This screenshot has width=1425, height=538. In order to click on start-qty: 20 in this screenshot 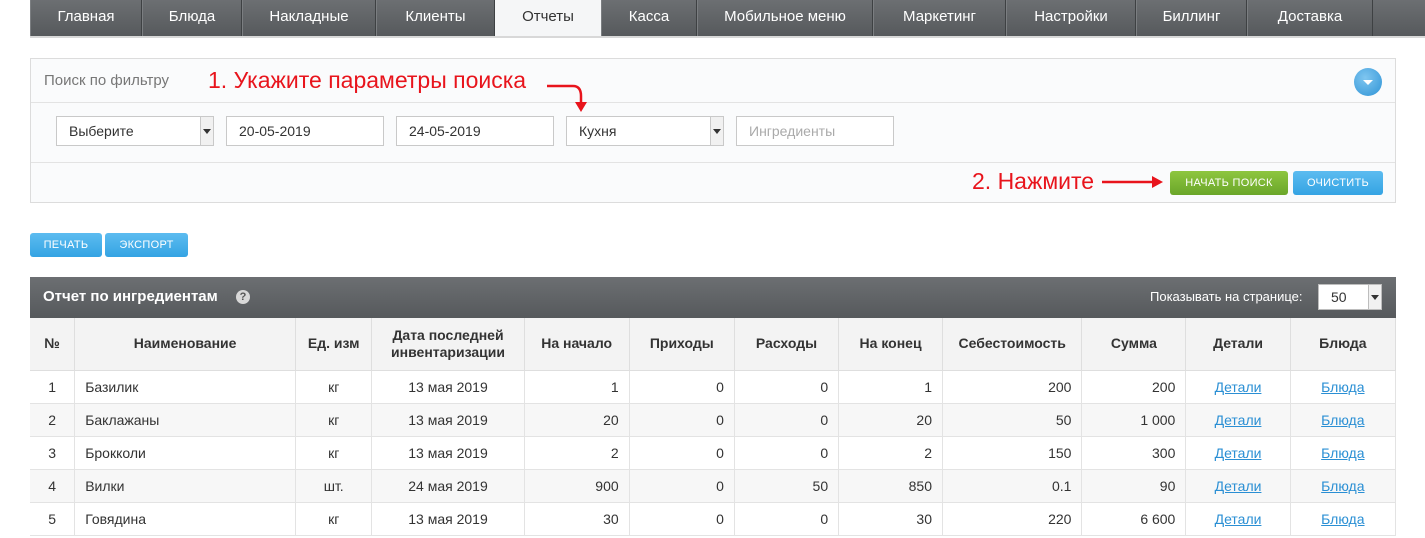, I will do `click(611, 419)`.